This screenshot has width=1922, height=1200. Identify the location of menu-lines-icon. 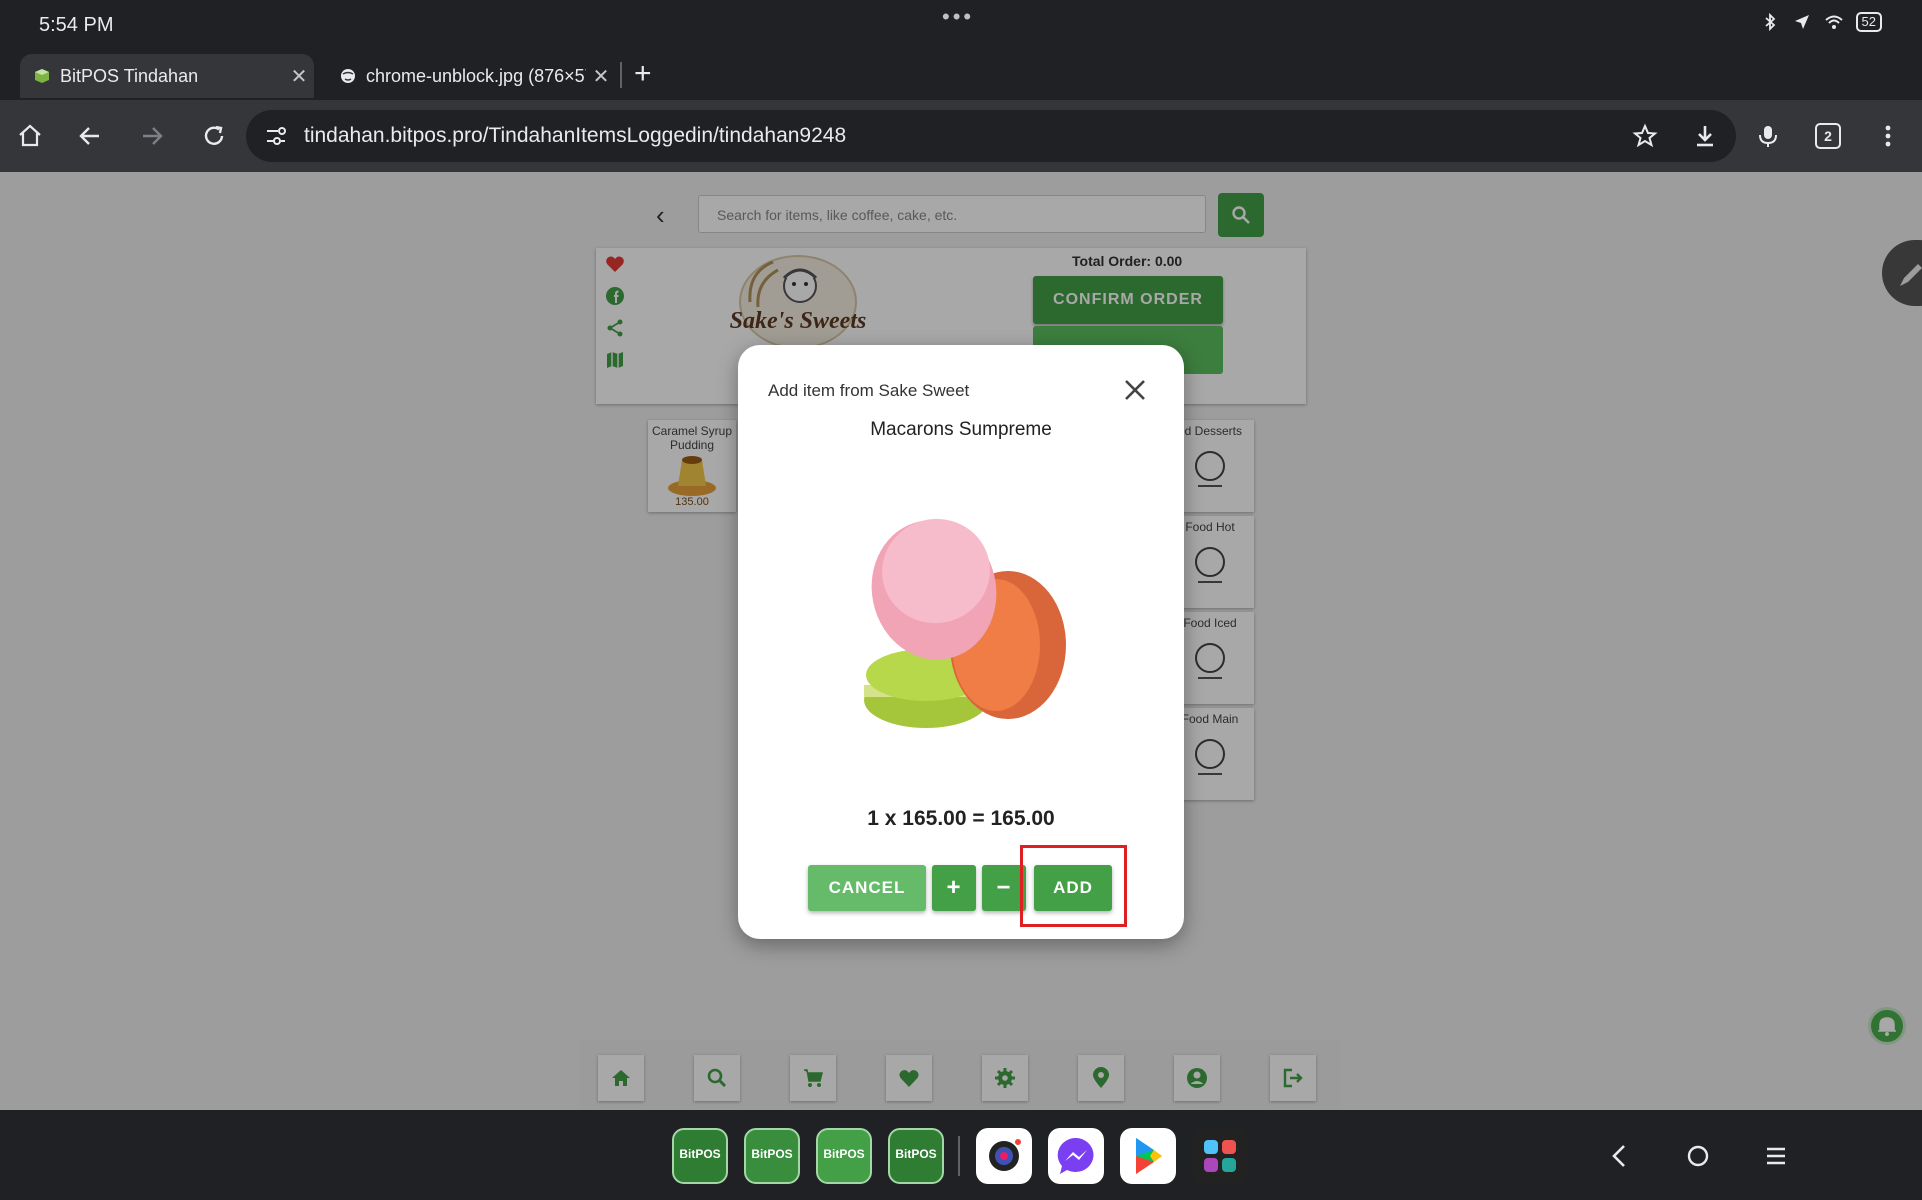
(1776, 1156).